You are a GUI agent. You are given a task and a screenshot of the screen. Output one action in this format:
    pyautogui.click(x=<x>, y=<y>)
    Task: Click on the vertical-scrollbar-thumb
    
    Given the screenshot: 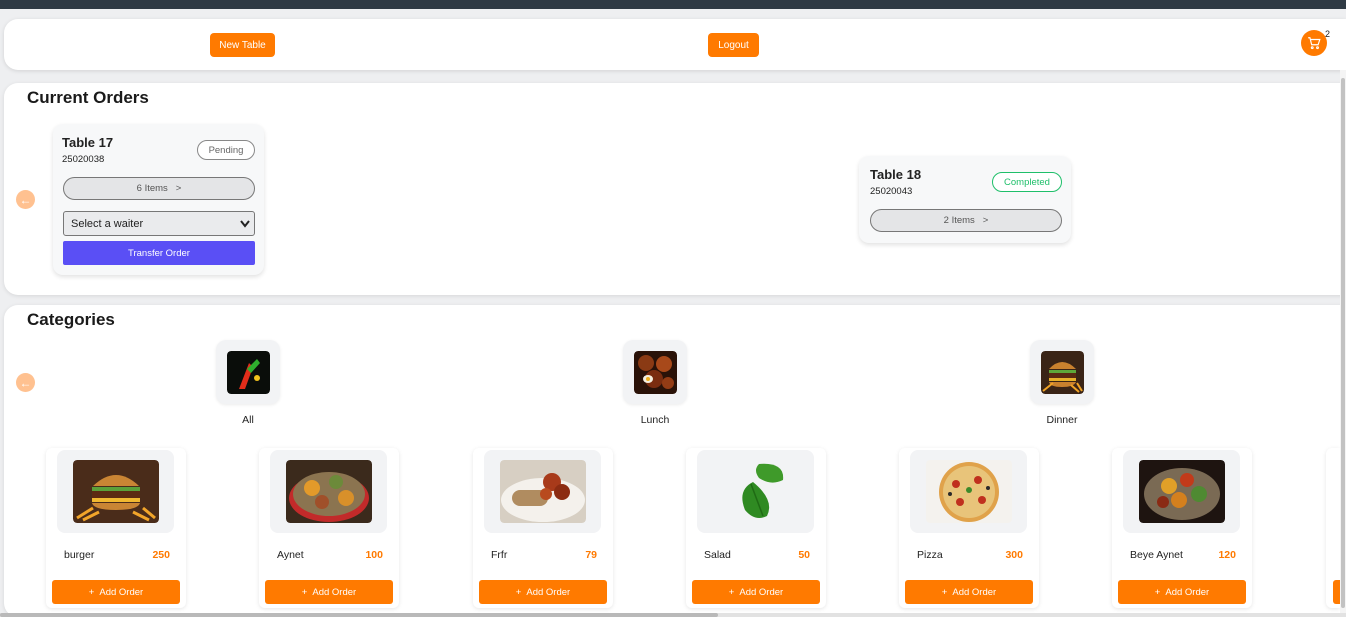 What is the action you would take?
    pyautogui.click(x=1343, y=343)
    